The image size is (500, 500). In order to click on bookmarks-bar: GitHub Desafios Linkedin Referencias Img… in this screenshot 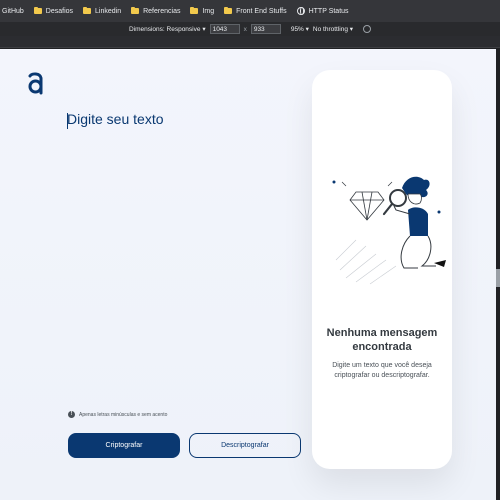, I will do `click(250, 11)`.